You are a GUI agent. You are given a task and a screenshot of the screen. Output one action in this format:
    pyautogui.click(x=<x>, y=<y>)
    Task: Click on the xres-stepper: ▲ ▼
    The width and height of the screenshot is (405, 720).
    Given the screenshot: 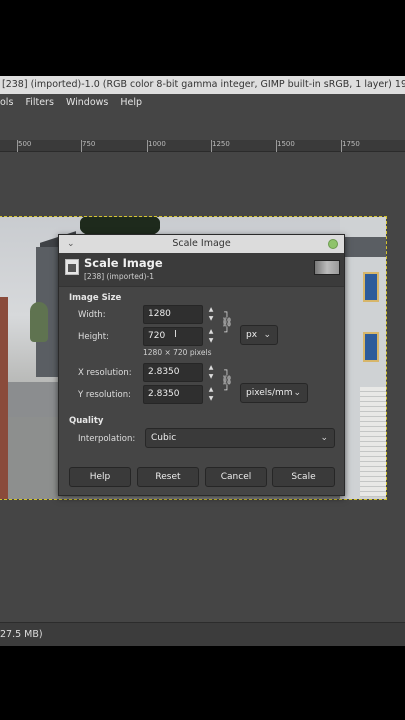 What is the action you would take?
    pyautogui.click(x=211, y=372)
    